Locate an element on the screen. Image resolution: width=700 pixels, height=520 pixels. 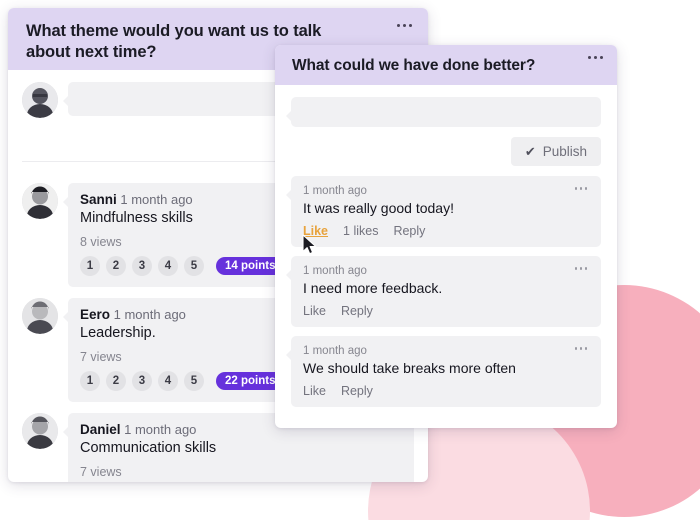
comment-input is located at coordinates (443, 112).